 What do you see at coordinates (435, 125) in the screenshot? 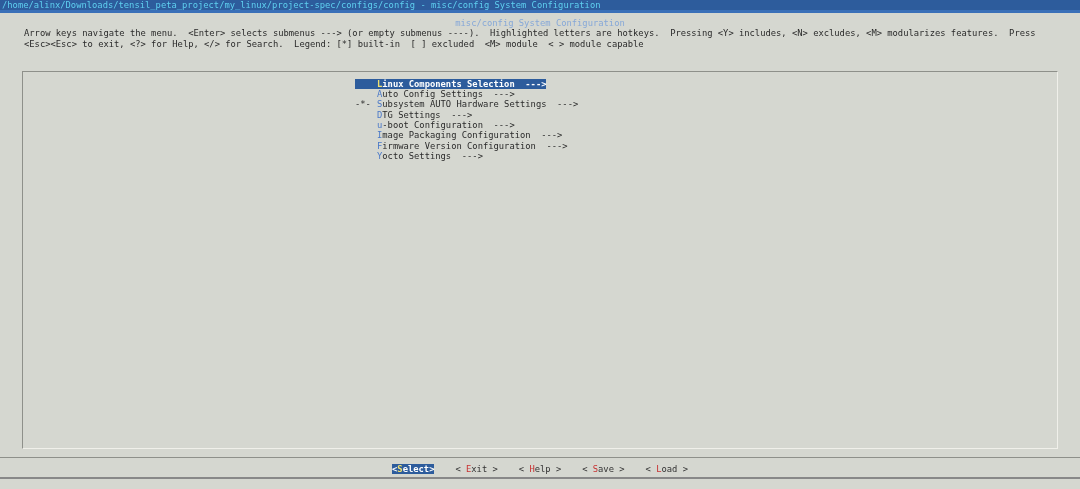
I see `menu-item: u-boot Configuration --->` at bounding box center [435, 125].